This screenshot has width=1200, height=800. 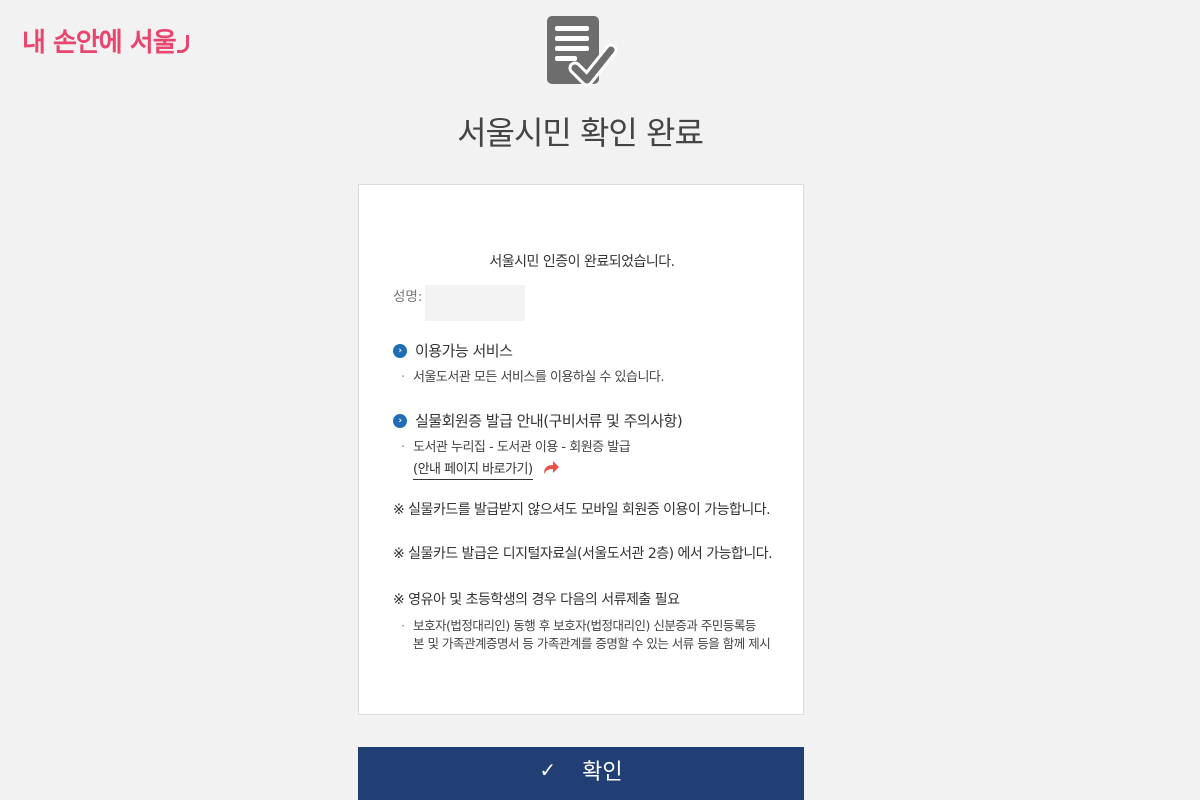 I want to click on services-section: › 이용가능 서비스 서울도서관 모든 서비스를 이용하실 수 있습니다., so click(x=529, y=363).